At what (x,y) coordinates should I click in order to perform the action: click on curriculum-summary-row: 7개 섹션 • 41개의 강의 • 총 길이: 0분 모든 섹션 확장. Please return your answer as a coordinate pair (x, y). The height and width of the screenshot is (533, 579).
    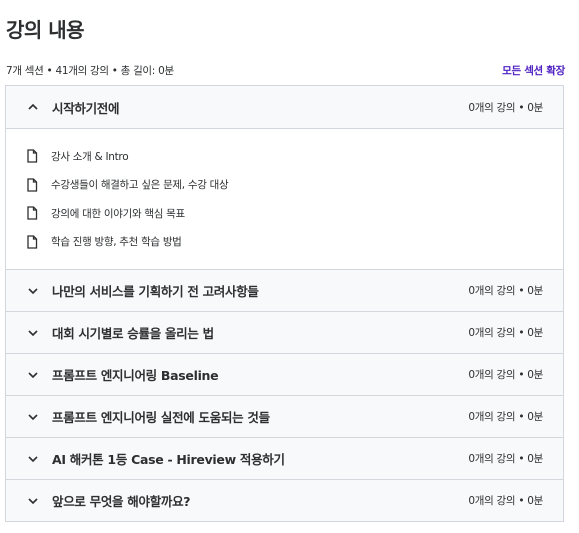
    Looking at the image, I should click on (285, 70).